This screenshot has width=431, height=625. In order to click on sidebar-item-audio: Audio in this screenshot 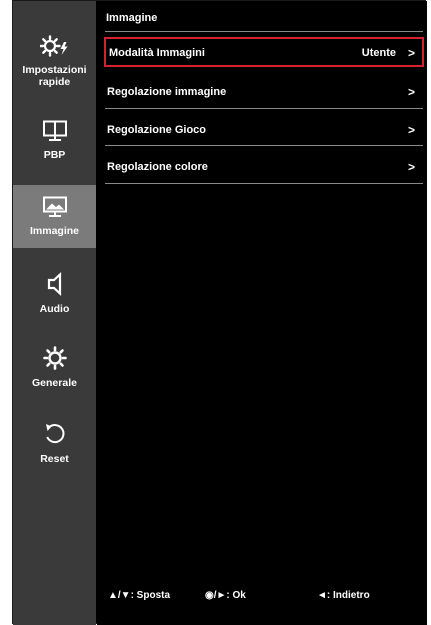, I will do `click(54, 293)`.